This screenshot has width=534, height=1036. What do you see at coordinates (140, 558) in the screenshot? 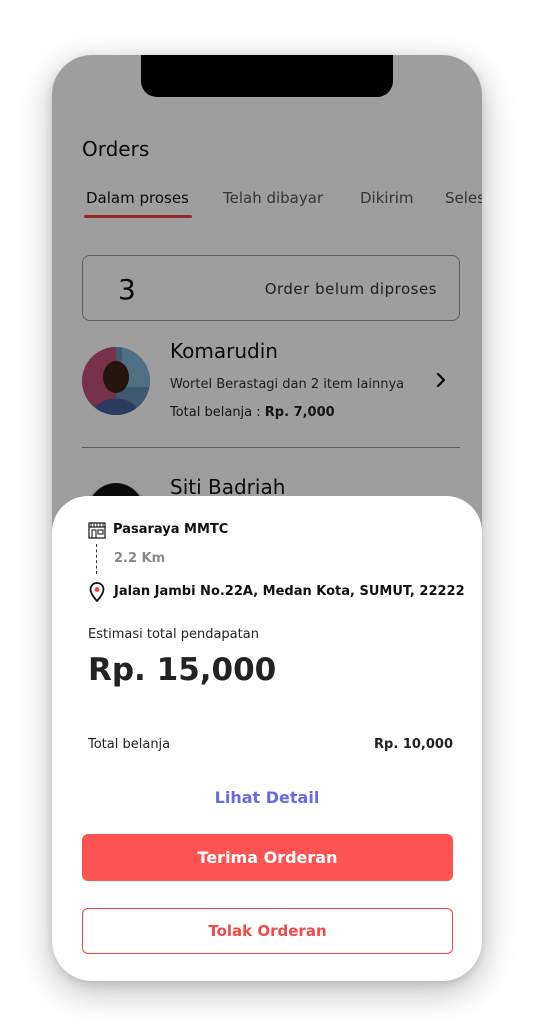
I see `distance: 2.2 Km` at bounding box center [140, 558].